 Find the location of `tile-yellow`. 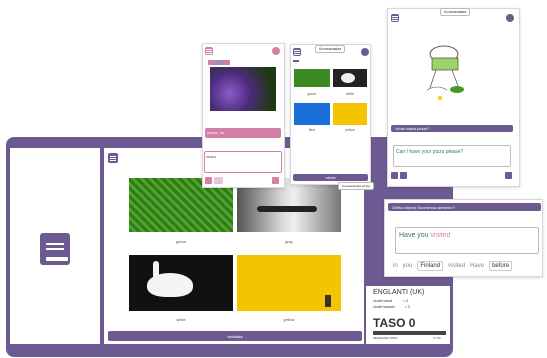

tile-yellow is located at coordinates (289, 283).